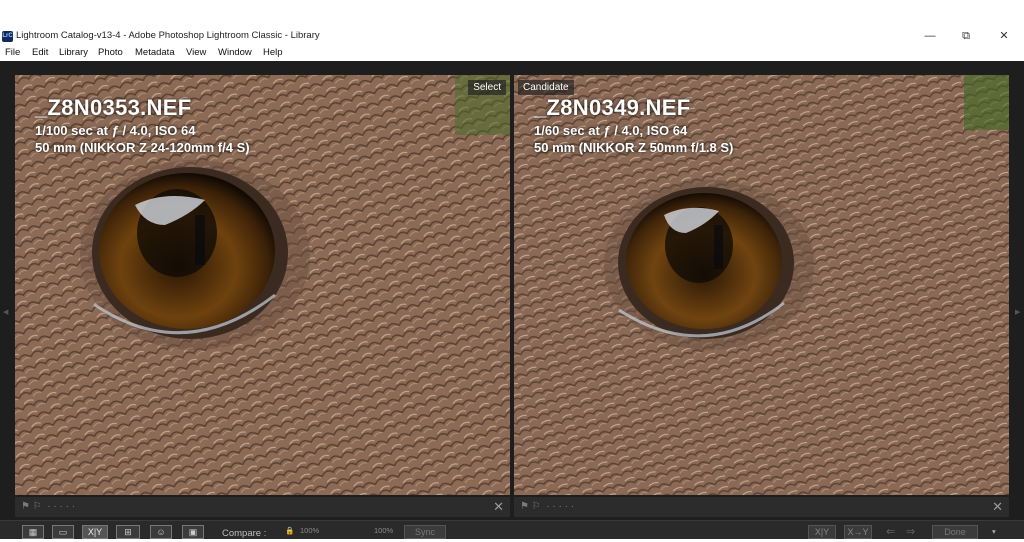  I want to click on swap-button: X|Y, so click(822, 532).